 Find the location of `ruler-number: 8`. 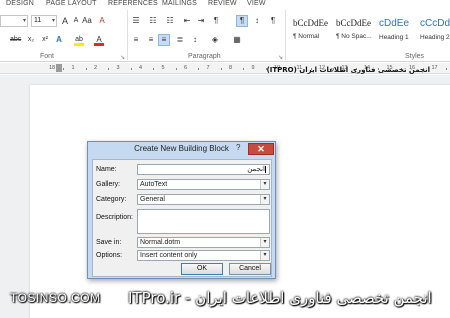

ruler-number: 8 is located at coordinates (231, 68).